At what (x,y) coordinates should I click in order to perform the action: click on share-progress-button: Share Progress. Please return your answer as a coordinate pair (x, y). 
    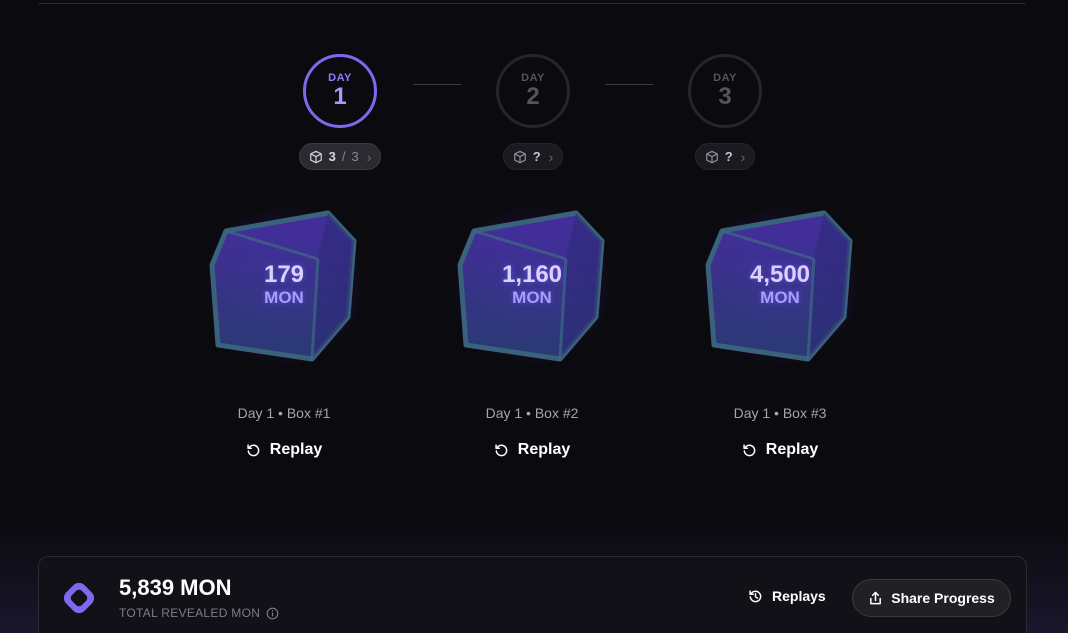
    Looking at the image, I should click on (931, 598).